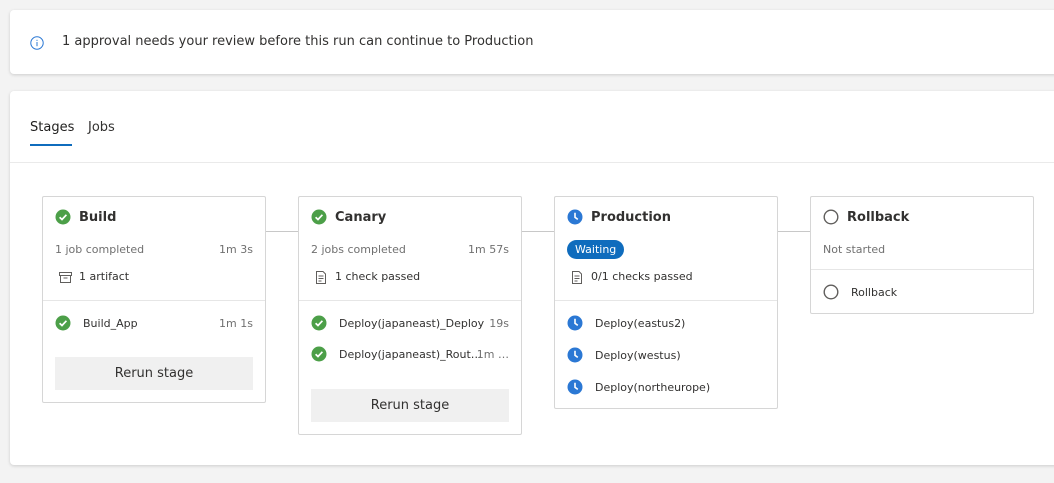 The width and height of the screenshot is (1054, 483). Describe the element at coordinates (378, 276) in the screenshot. I see `checks-label: 1 check passed` at that location.